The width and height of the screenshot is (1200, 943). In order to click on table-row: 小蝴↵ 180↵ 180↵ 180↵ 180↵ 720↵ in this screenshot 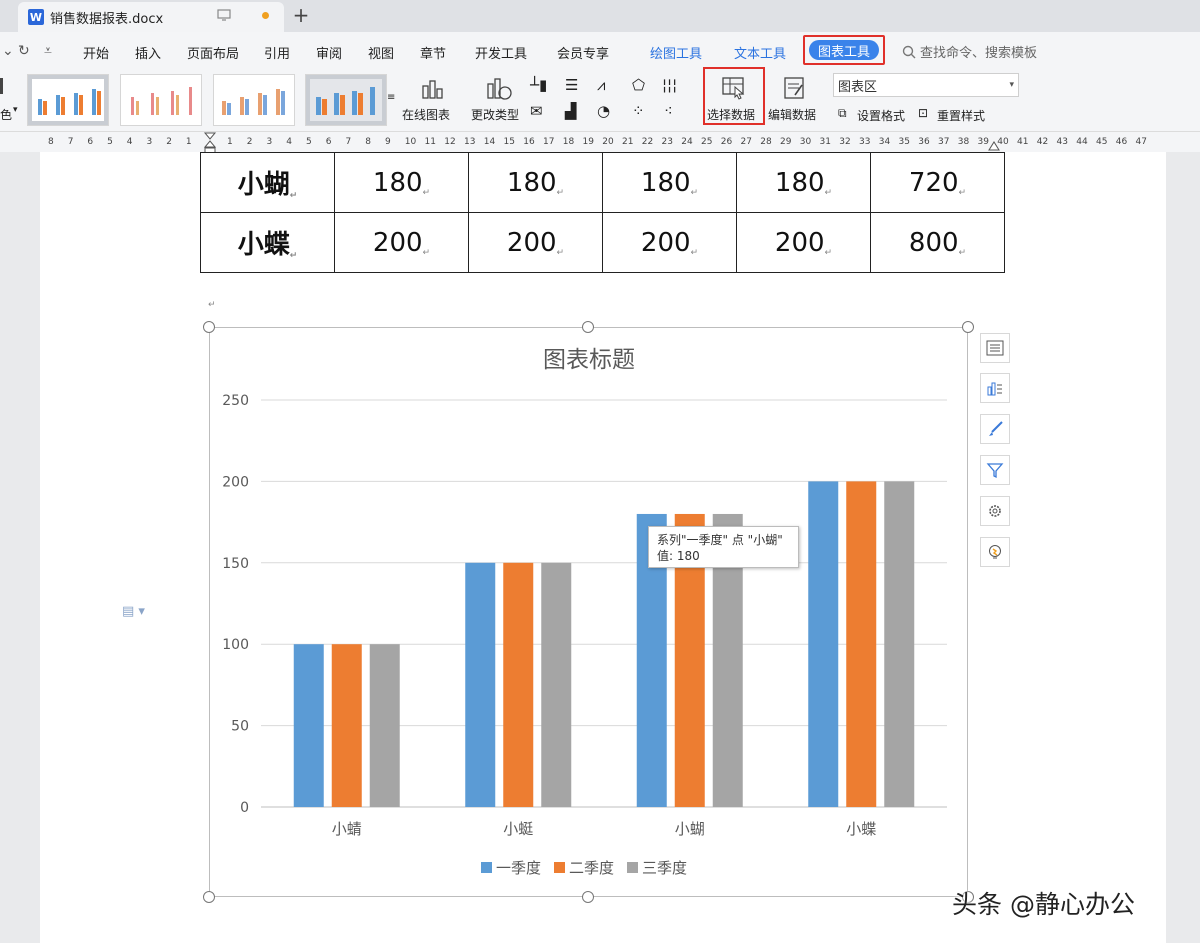, I will do `click(602, 182)`.